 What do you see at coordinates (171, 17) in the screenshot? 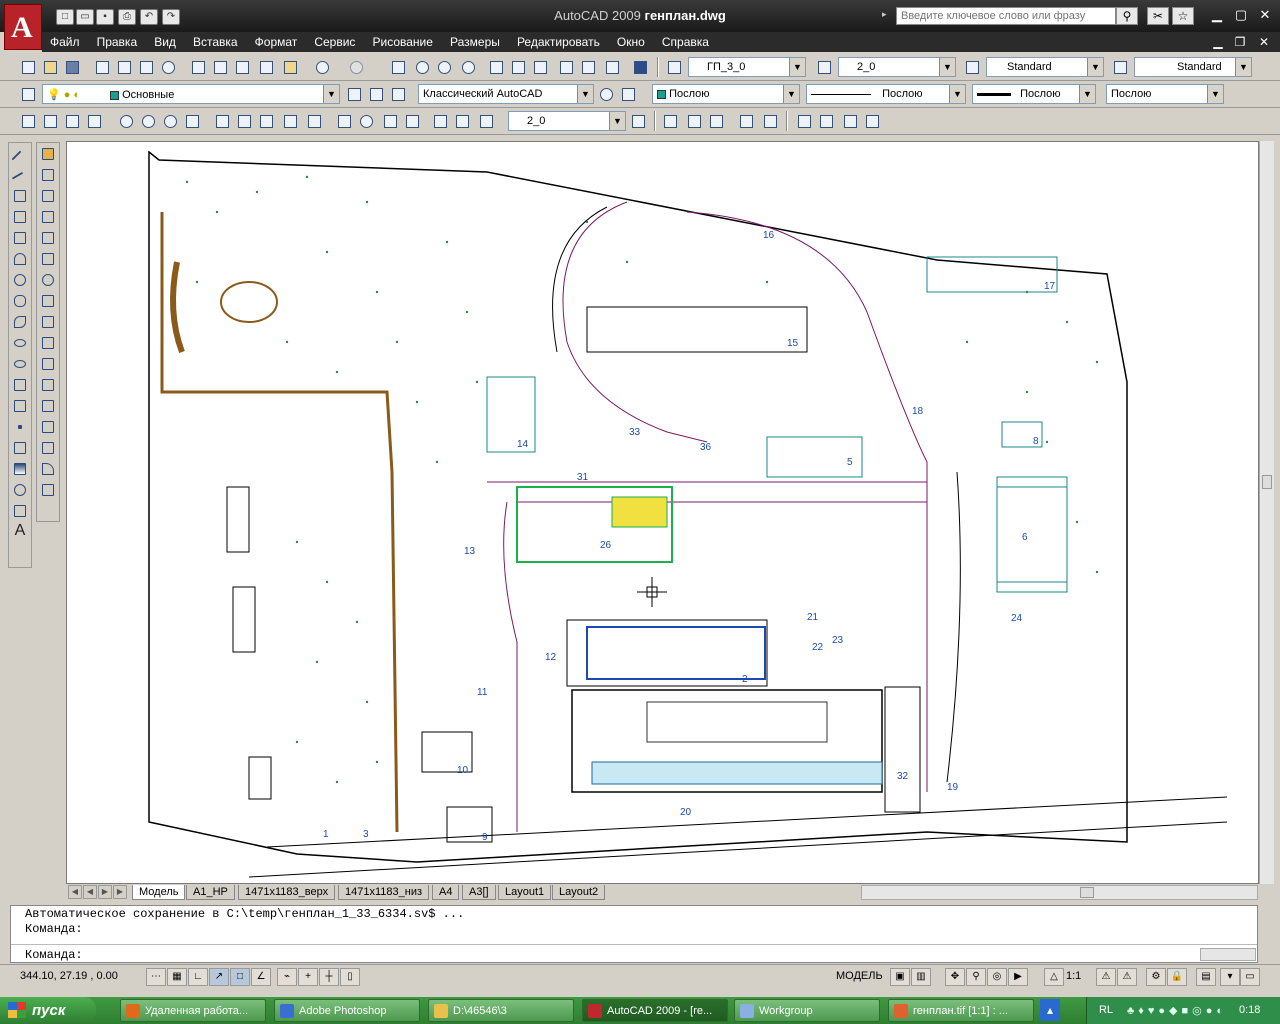
I see `redo-icon: ↷` at bounding box center [171, 17].